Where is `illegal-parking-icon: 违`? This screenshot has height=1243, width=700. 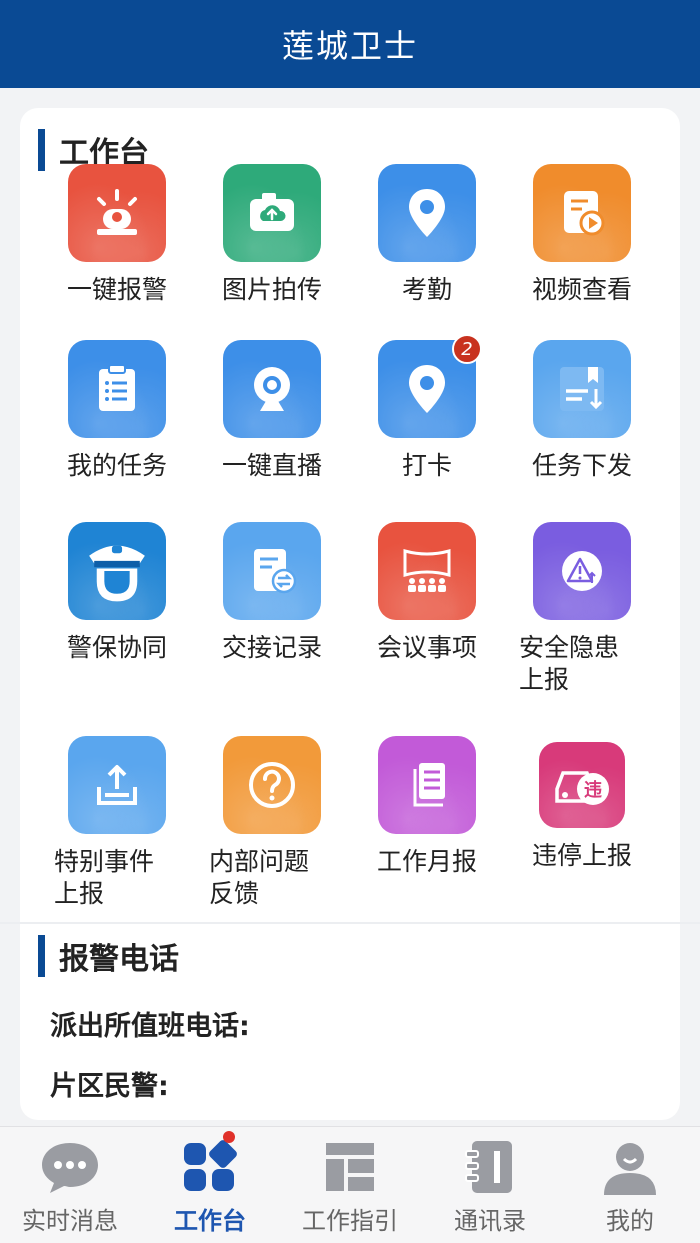
illegal-parking-icon: 违 is located at coordinates (582, 785).